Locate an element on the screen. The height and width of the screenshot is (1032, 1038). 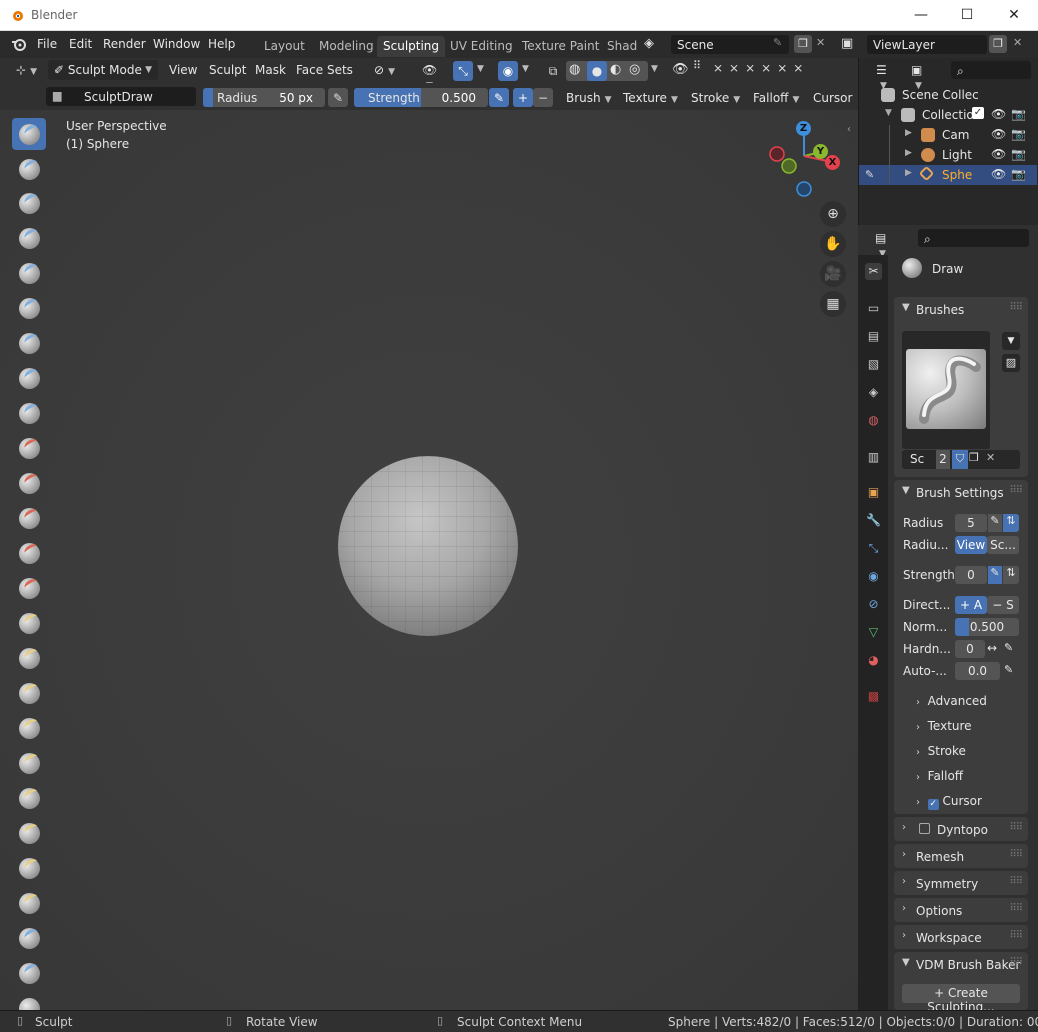
view-layer-tab-icon: ▧ is located at coordinates (873, 364).